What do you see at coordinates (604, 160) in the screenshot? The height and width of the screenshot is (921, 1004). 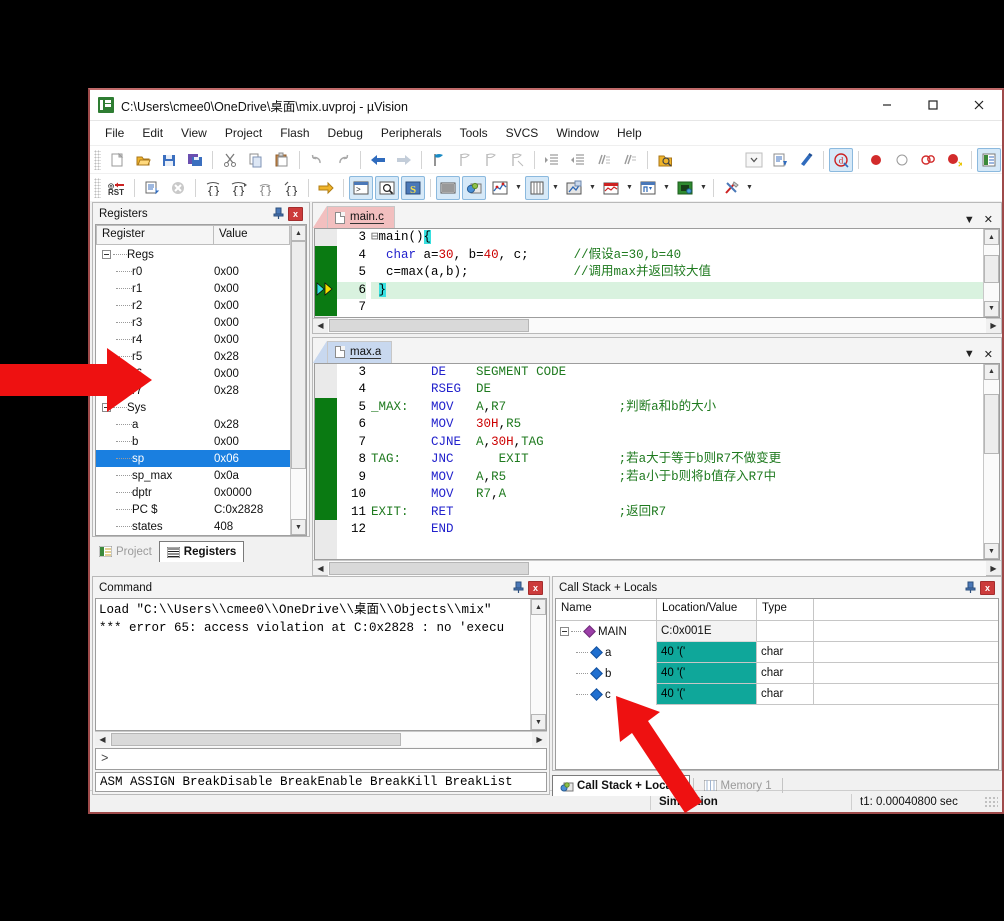 I see `comment-icon` at bounding box center [604, 160].